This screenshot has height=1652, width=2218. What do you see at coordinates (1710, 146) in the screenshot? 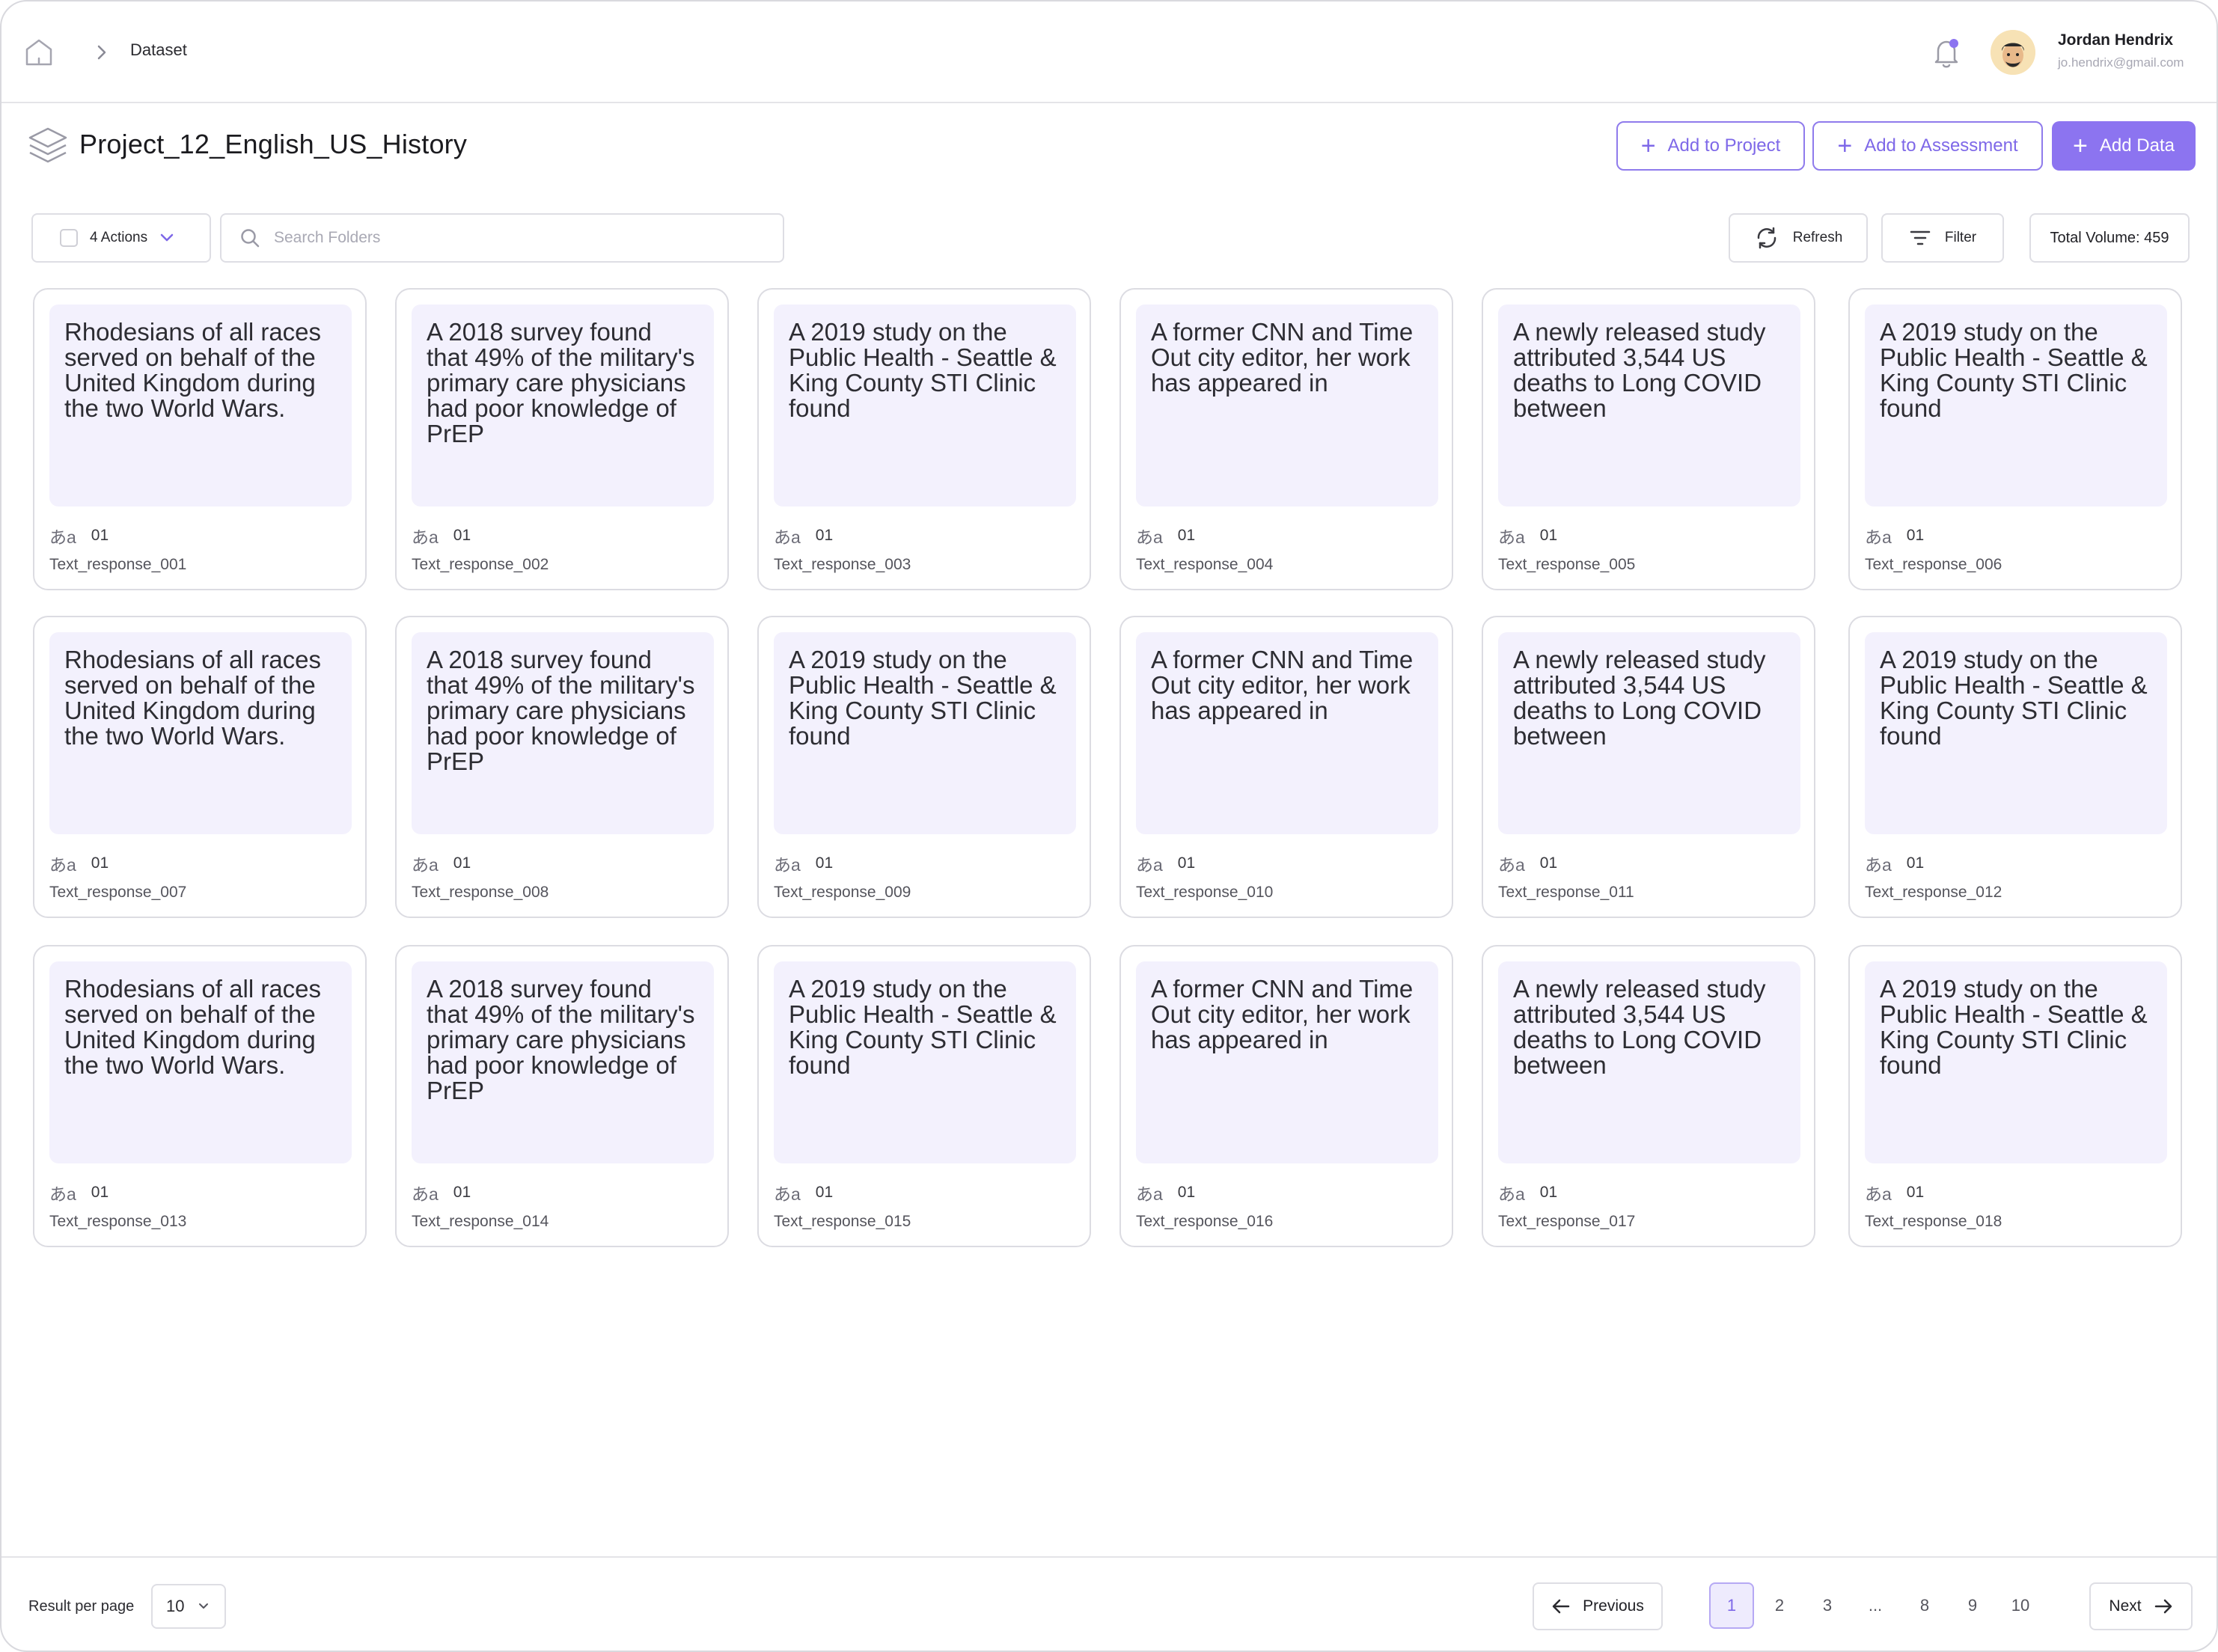
I see `add-to-project-button: + Add to Project` at bounding box center [1710, 146].